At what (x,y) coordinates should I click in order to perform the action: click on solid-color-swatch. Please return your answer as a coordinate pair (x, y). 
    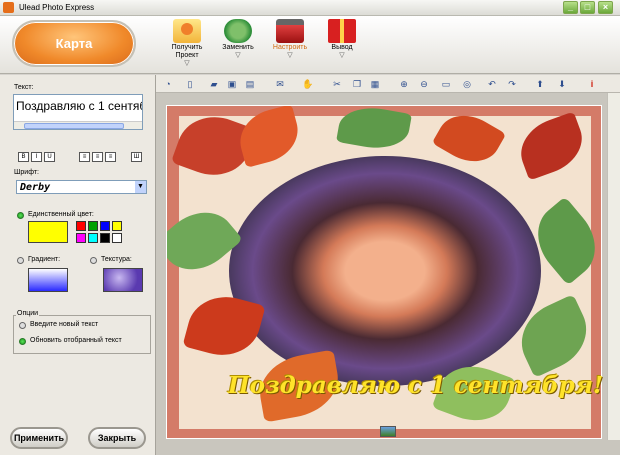
    Looking at the image, I should click on (48, 232).